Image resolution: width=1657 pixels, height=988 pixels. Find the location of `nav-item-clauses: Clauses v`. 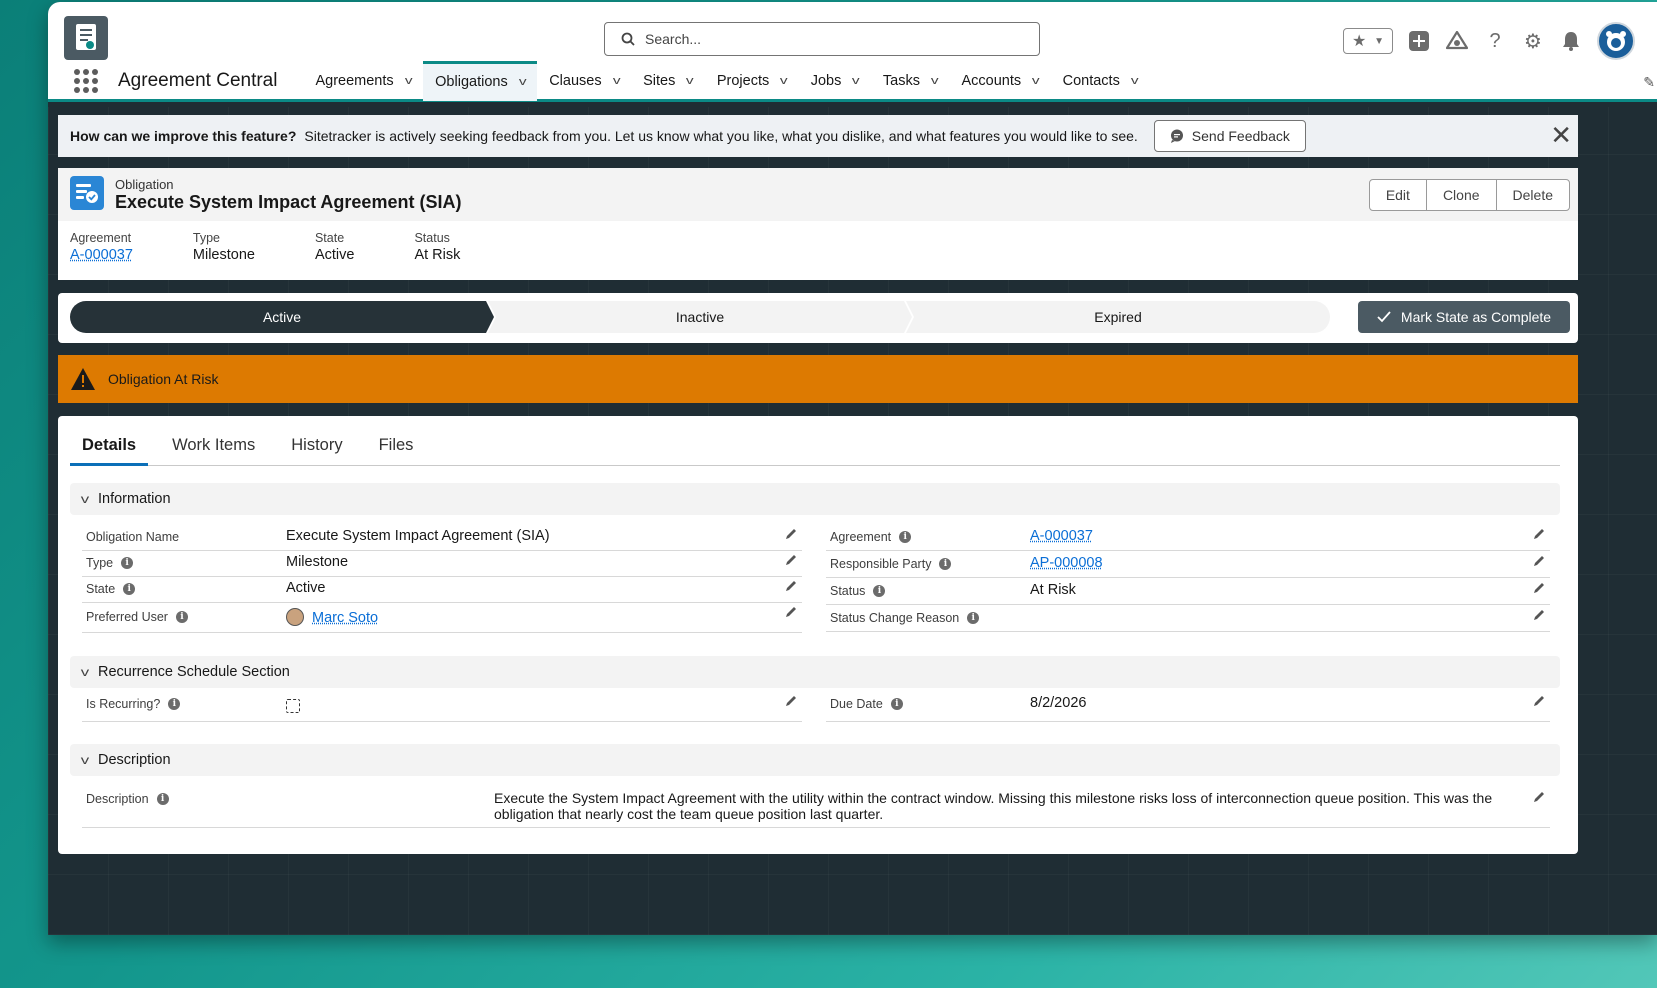

nav-item-clauses: Clauses v is located at coordinates (584, 81).